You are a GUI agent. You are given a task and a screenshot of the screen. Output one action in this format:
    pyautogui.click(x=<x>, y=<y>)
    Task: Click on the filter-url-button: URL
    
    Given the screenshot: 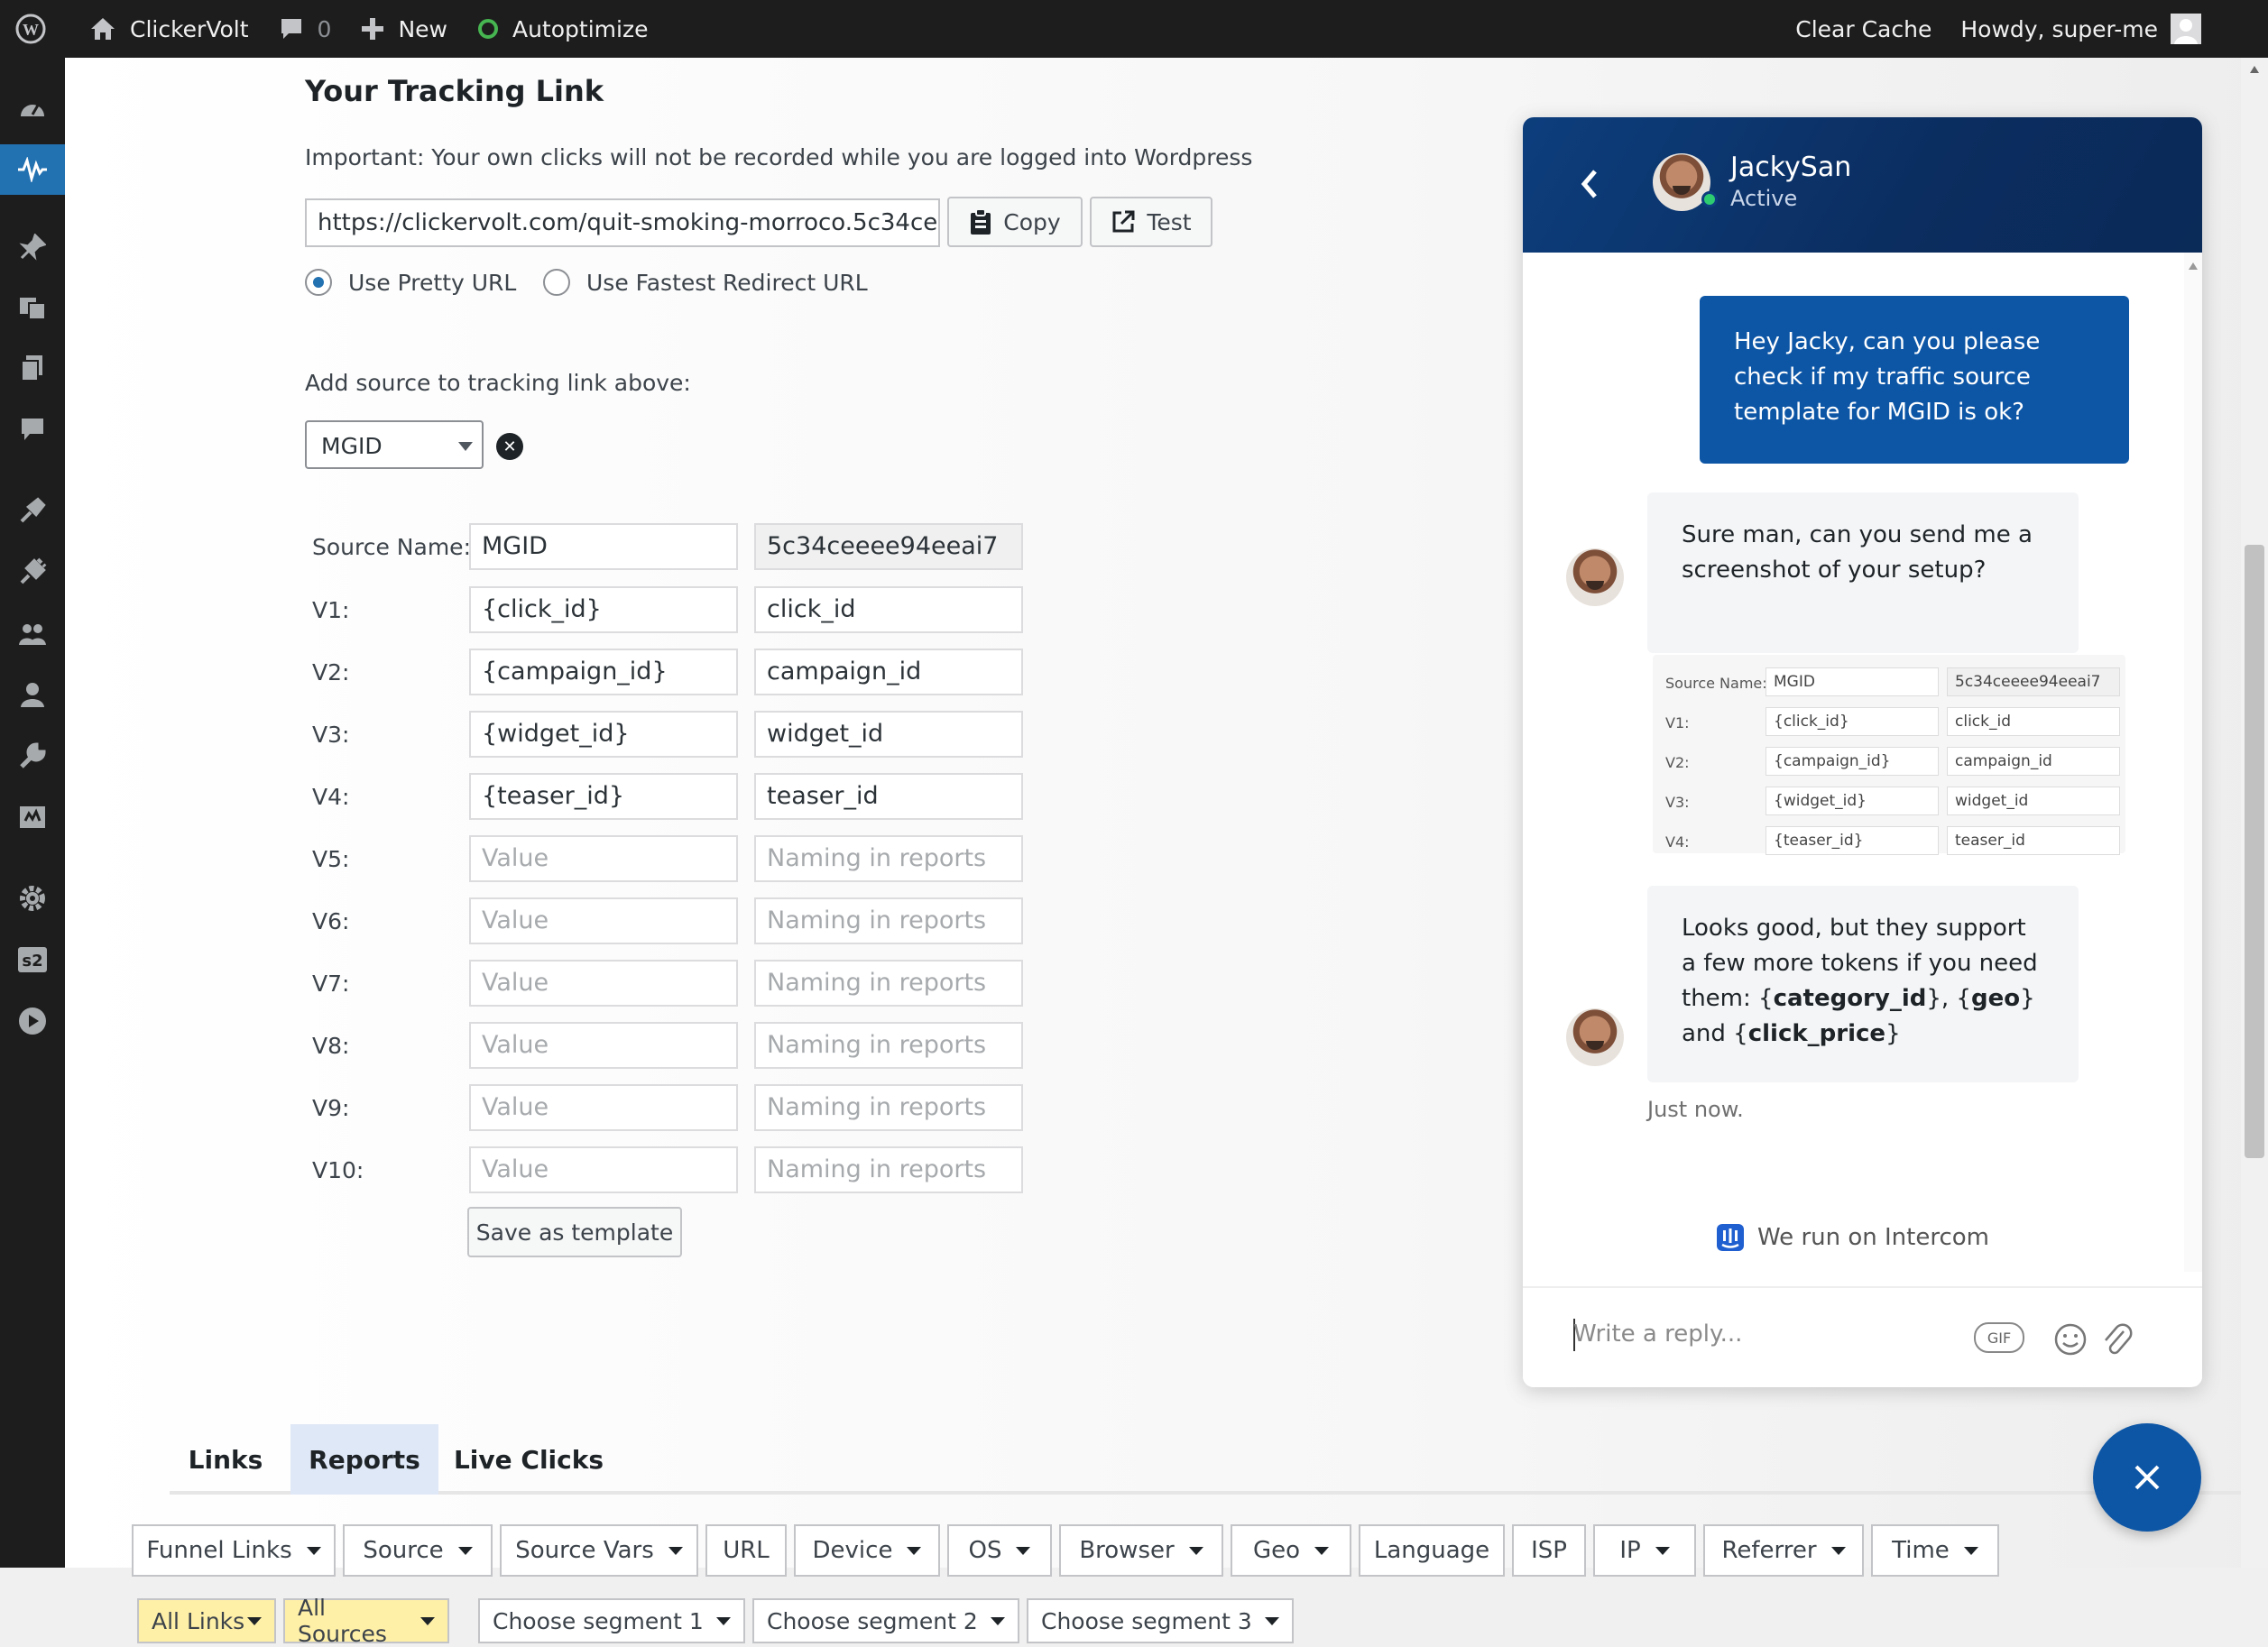 What is the action you would take?
    pyautogui.click(x=746, y=1551)
    